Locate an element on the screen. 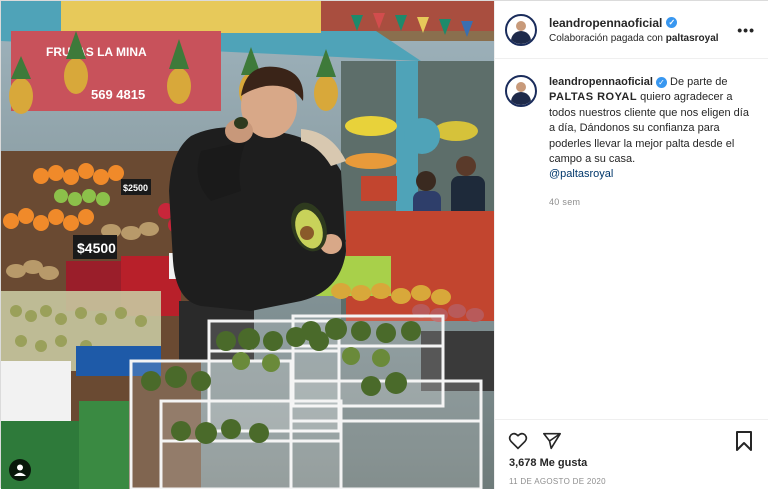 The image size is (768, 489). banner-phone: 569 4815 is located at coordinates (118, 94).